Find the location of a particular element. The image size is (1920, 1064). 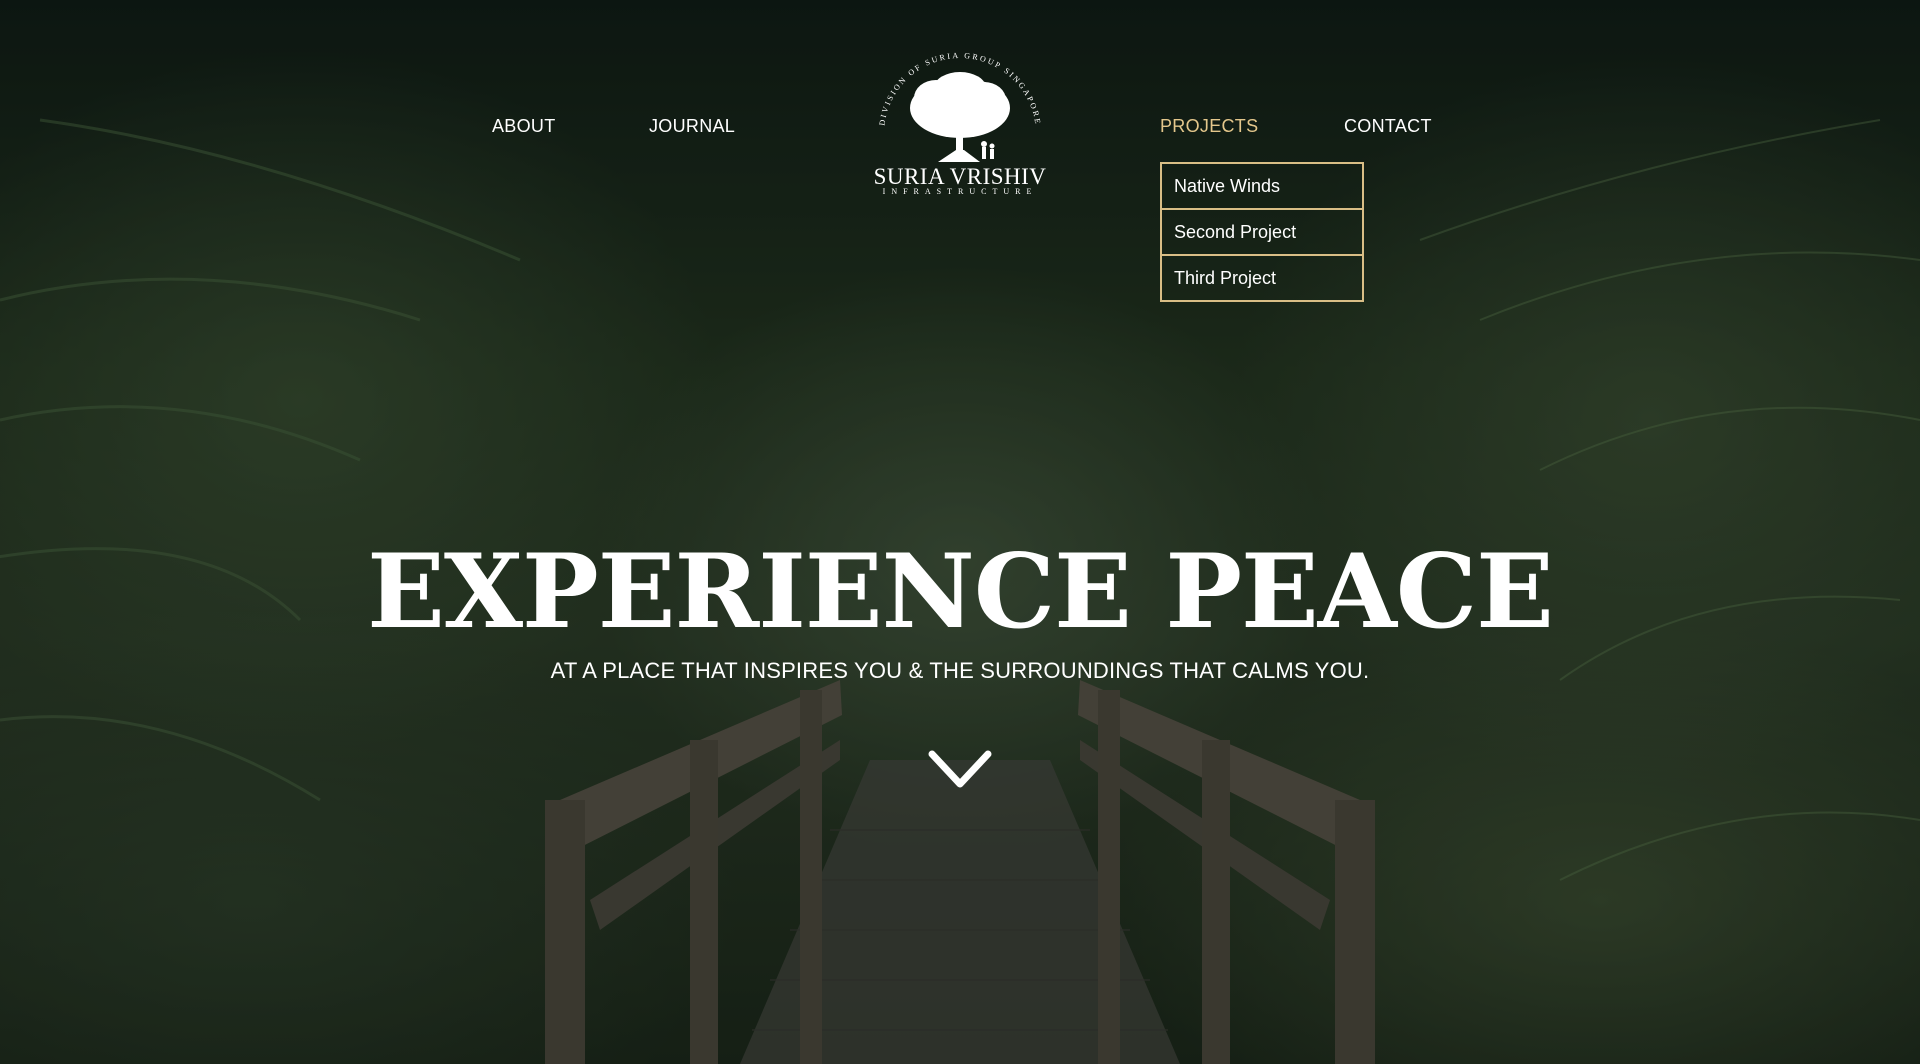

dropdown-item-native-winds: Native Winds is located at coordinates (1262, 187).